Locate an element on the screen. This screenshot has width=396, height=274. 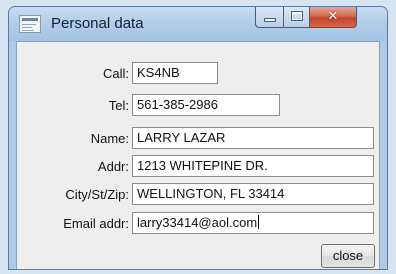
window-close-button: ✕ is located at coordinates (333, 17).